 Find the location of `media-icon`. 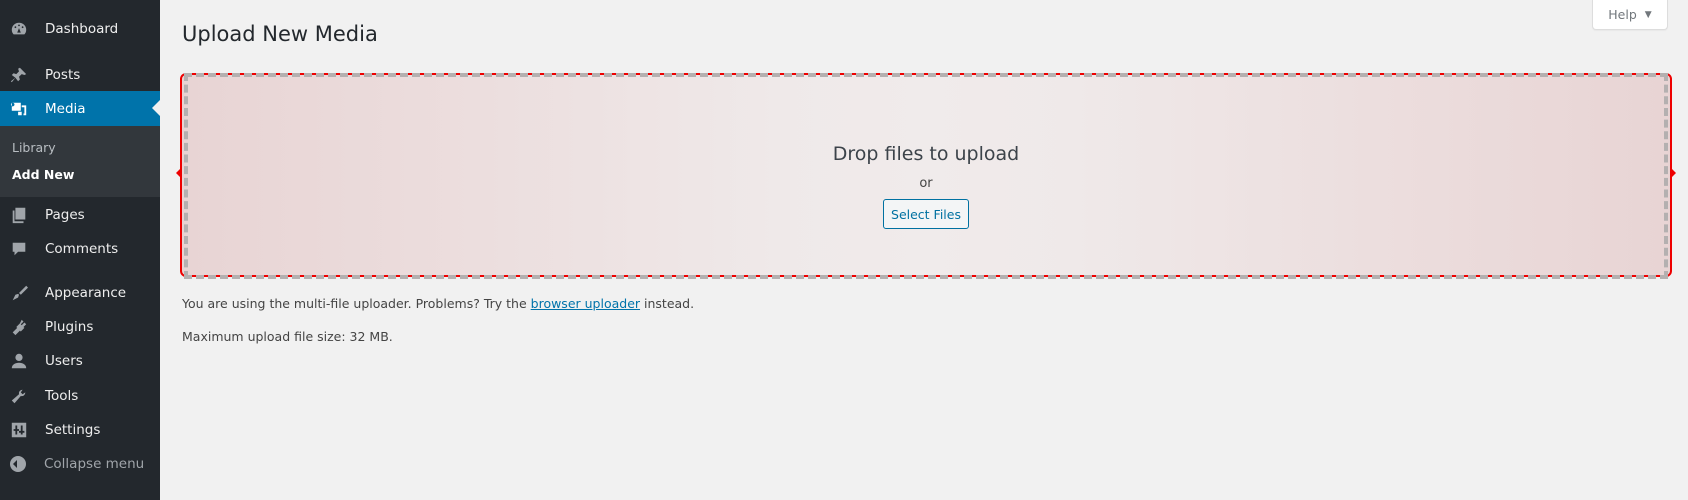

media-icon is located at coordinates (19, 109).